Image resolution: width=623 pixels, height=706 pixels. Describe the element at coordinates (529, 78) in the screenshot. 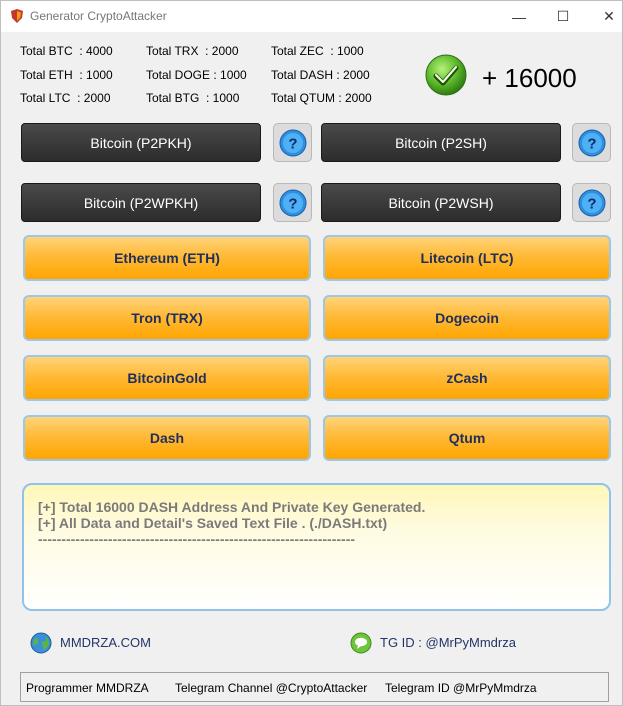

I see `generated-counter: + 16000` at that location.